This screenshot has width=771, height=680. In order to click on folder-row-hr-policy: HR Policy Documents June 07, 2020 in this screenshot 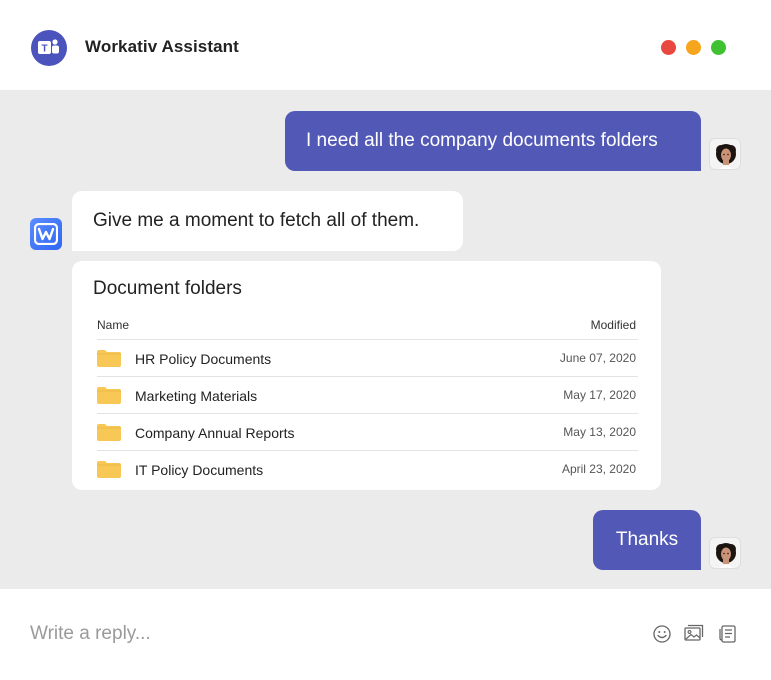, I will do `click(367, 357)`.